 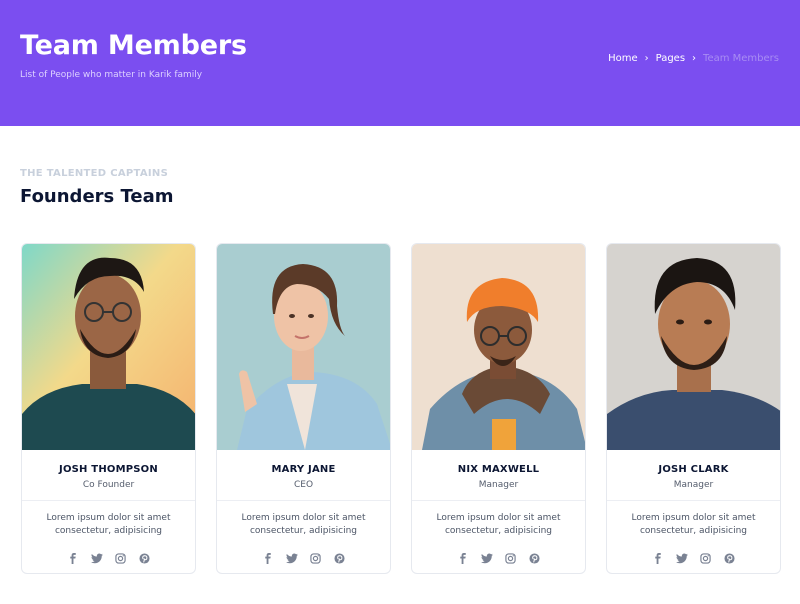 What do you see at coordinates (670, 58) in the screenshot?
I see `breadcrumb-pages: Pages` at bounding box center [670, 58].